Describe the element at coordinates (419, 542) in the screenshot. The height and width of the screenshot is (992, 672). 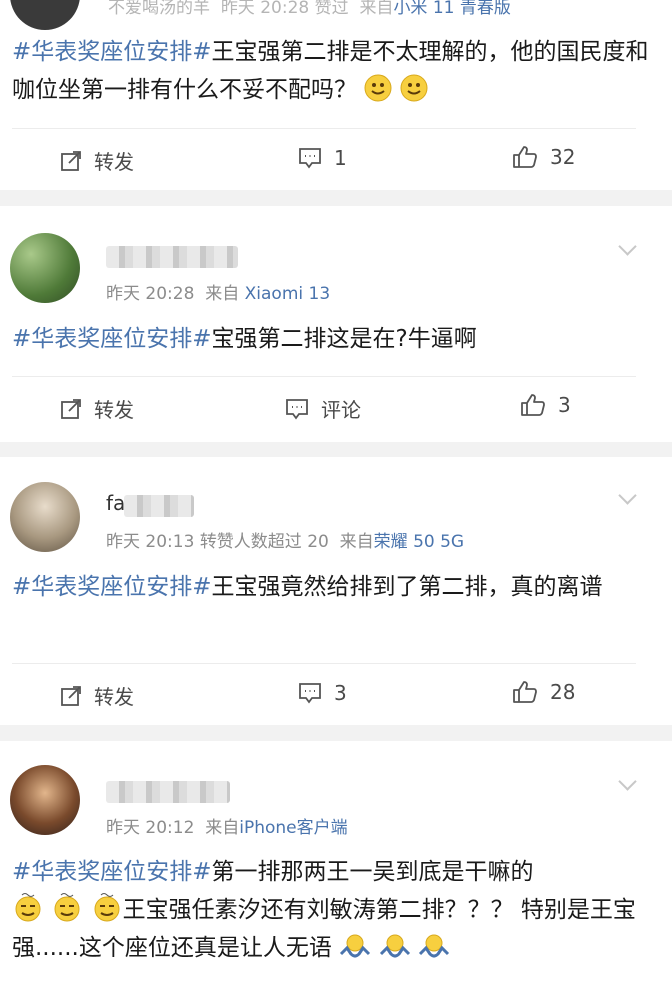
I see `source-device: 荣耀 50 5G` at that location.